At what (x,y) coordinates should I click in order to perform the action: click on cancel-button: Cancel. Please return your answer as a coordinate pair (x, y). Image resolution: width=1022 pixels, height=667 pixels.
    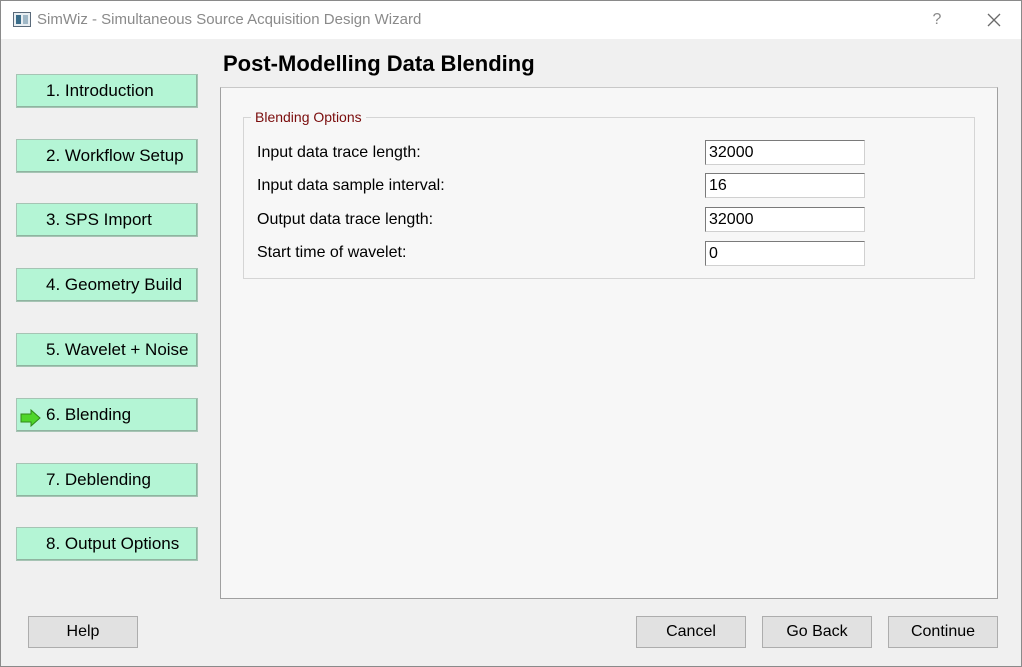
    Looking at the image, I should click on (691, 632).